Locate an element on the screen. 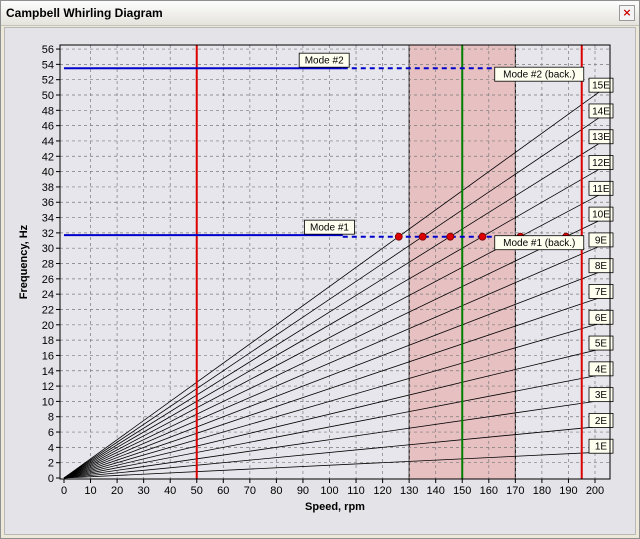 The height and width of the screenshot is (539, 640). excitation-label-text: 3E is located at coordinates (601, 395).